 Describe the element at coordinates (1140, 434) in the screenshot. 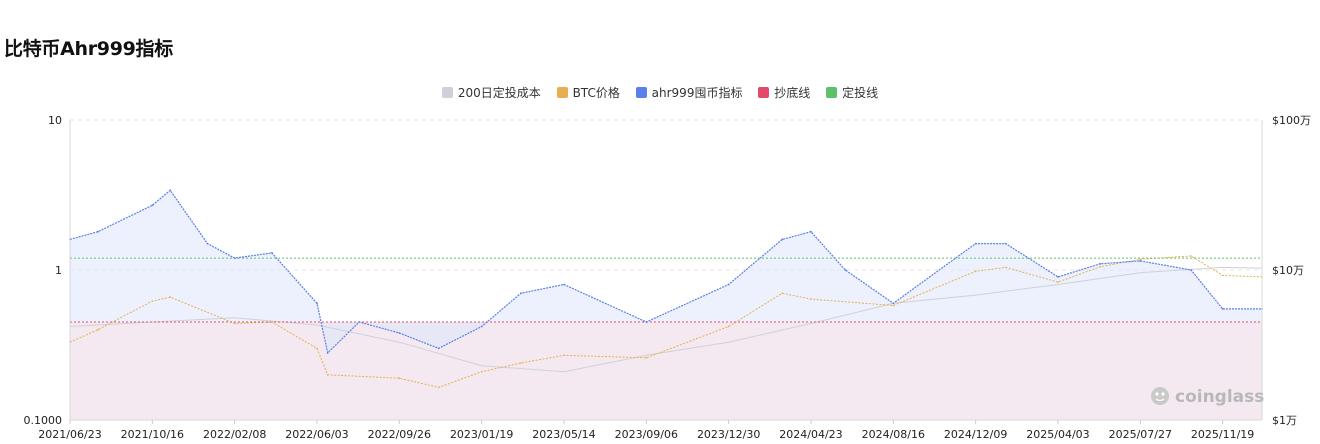

I see `x-tick-label: 2025/07/27` at that location.